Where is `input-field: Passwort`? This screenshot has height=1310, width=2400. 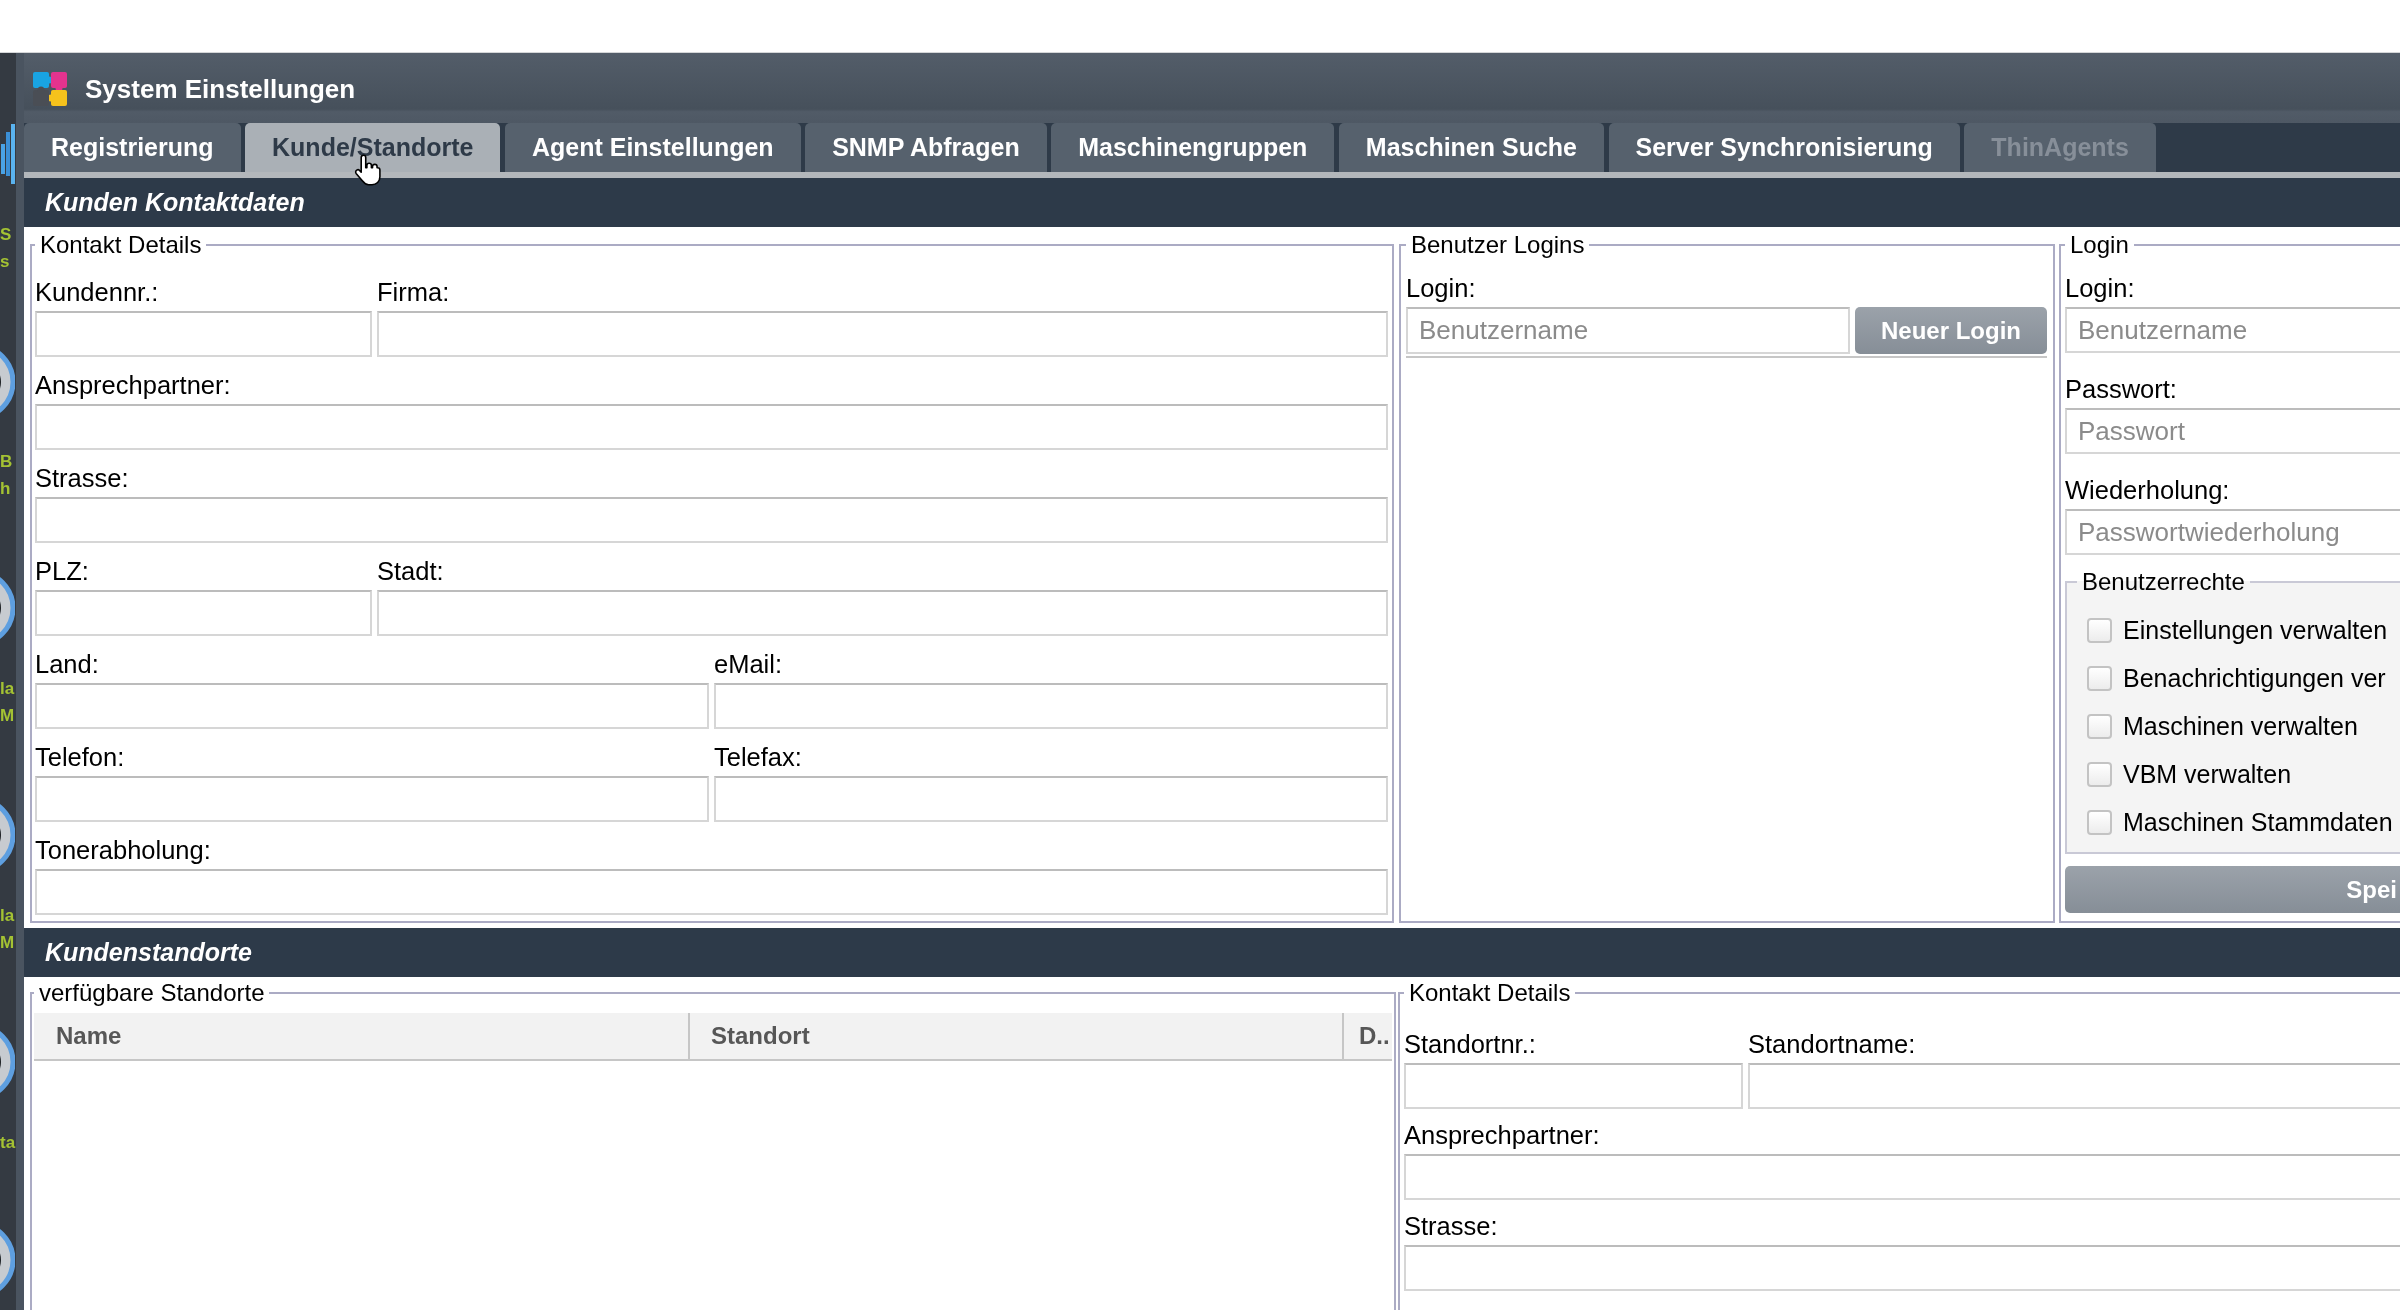 input-field: Passwort is located at coordinates (2232, 431).